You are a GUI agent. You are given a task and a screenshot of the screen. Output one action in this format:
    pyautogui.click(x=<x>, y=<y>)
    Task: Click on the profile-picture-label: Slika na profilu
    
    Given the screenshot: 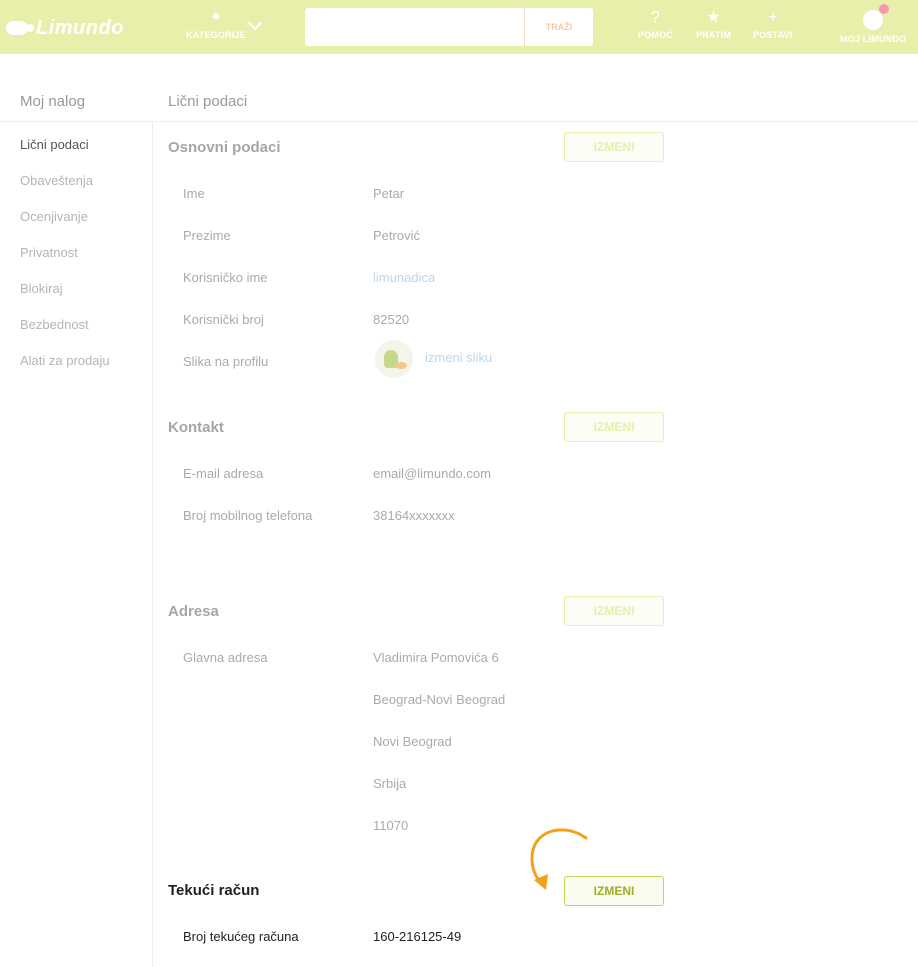 What is the action you would take?
    pyautogui.click(x=226, y=361)
    